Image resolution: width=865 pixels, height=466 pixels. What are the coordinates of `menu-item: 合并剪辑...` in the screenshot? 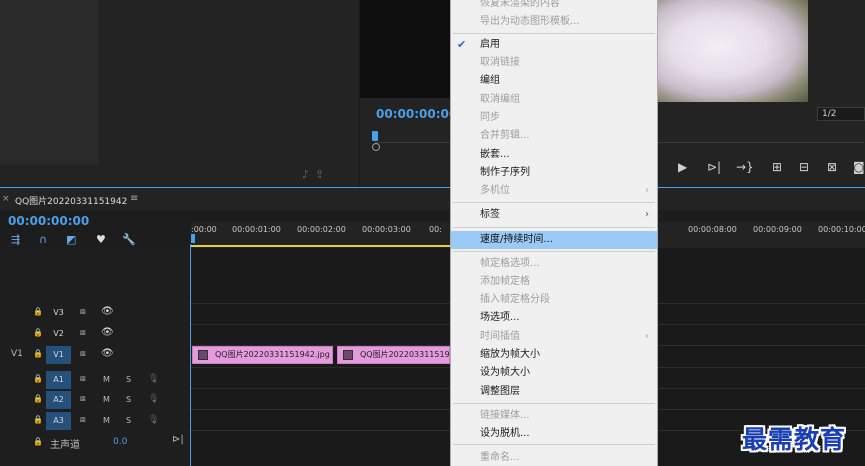 It's located at (554, 136).